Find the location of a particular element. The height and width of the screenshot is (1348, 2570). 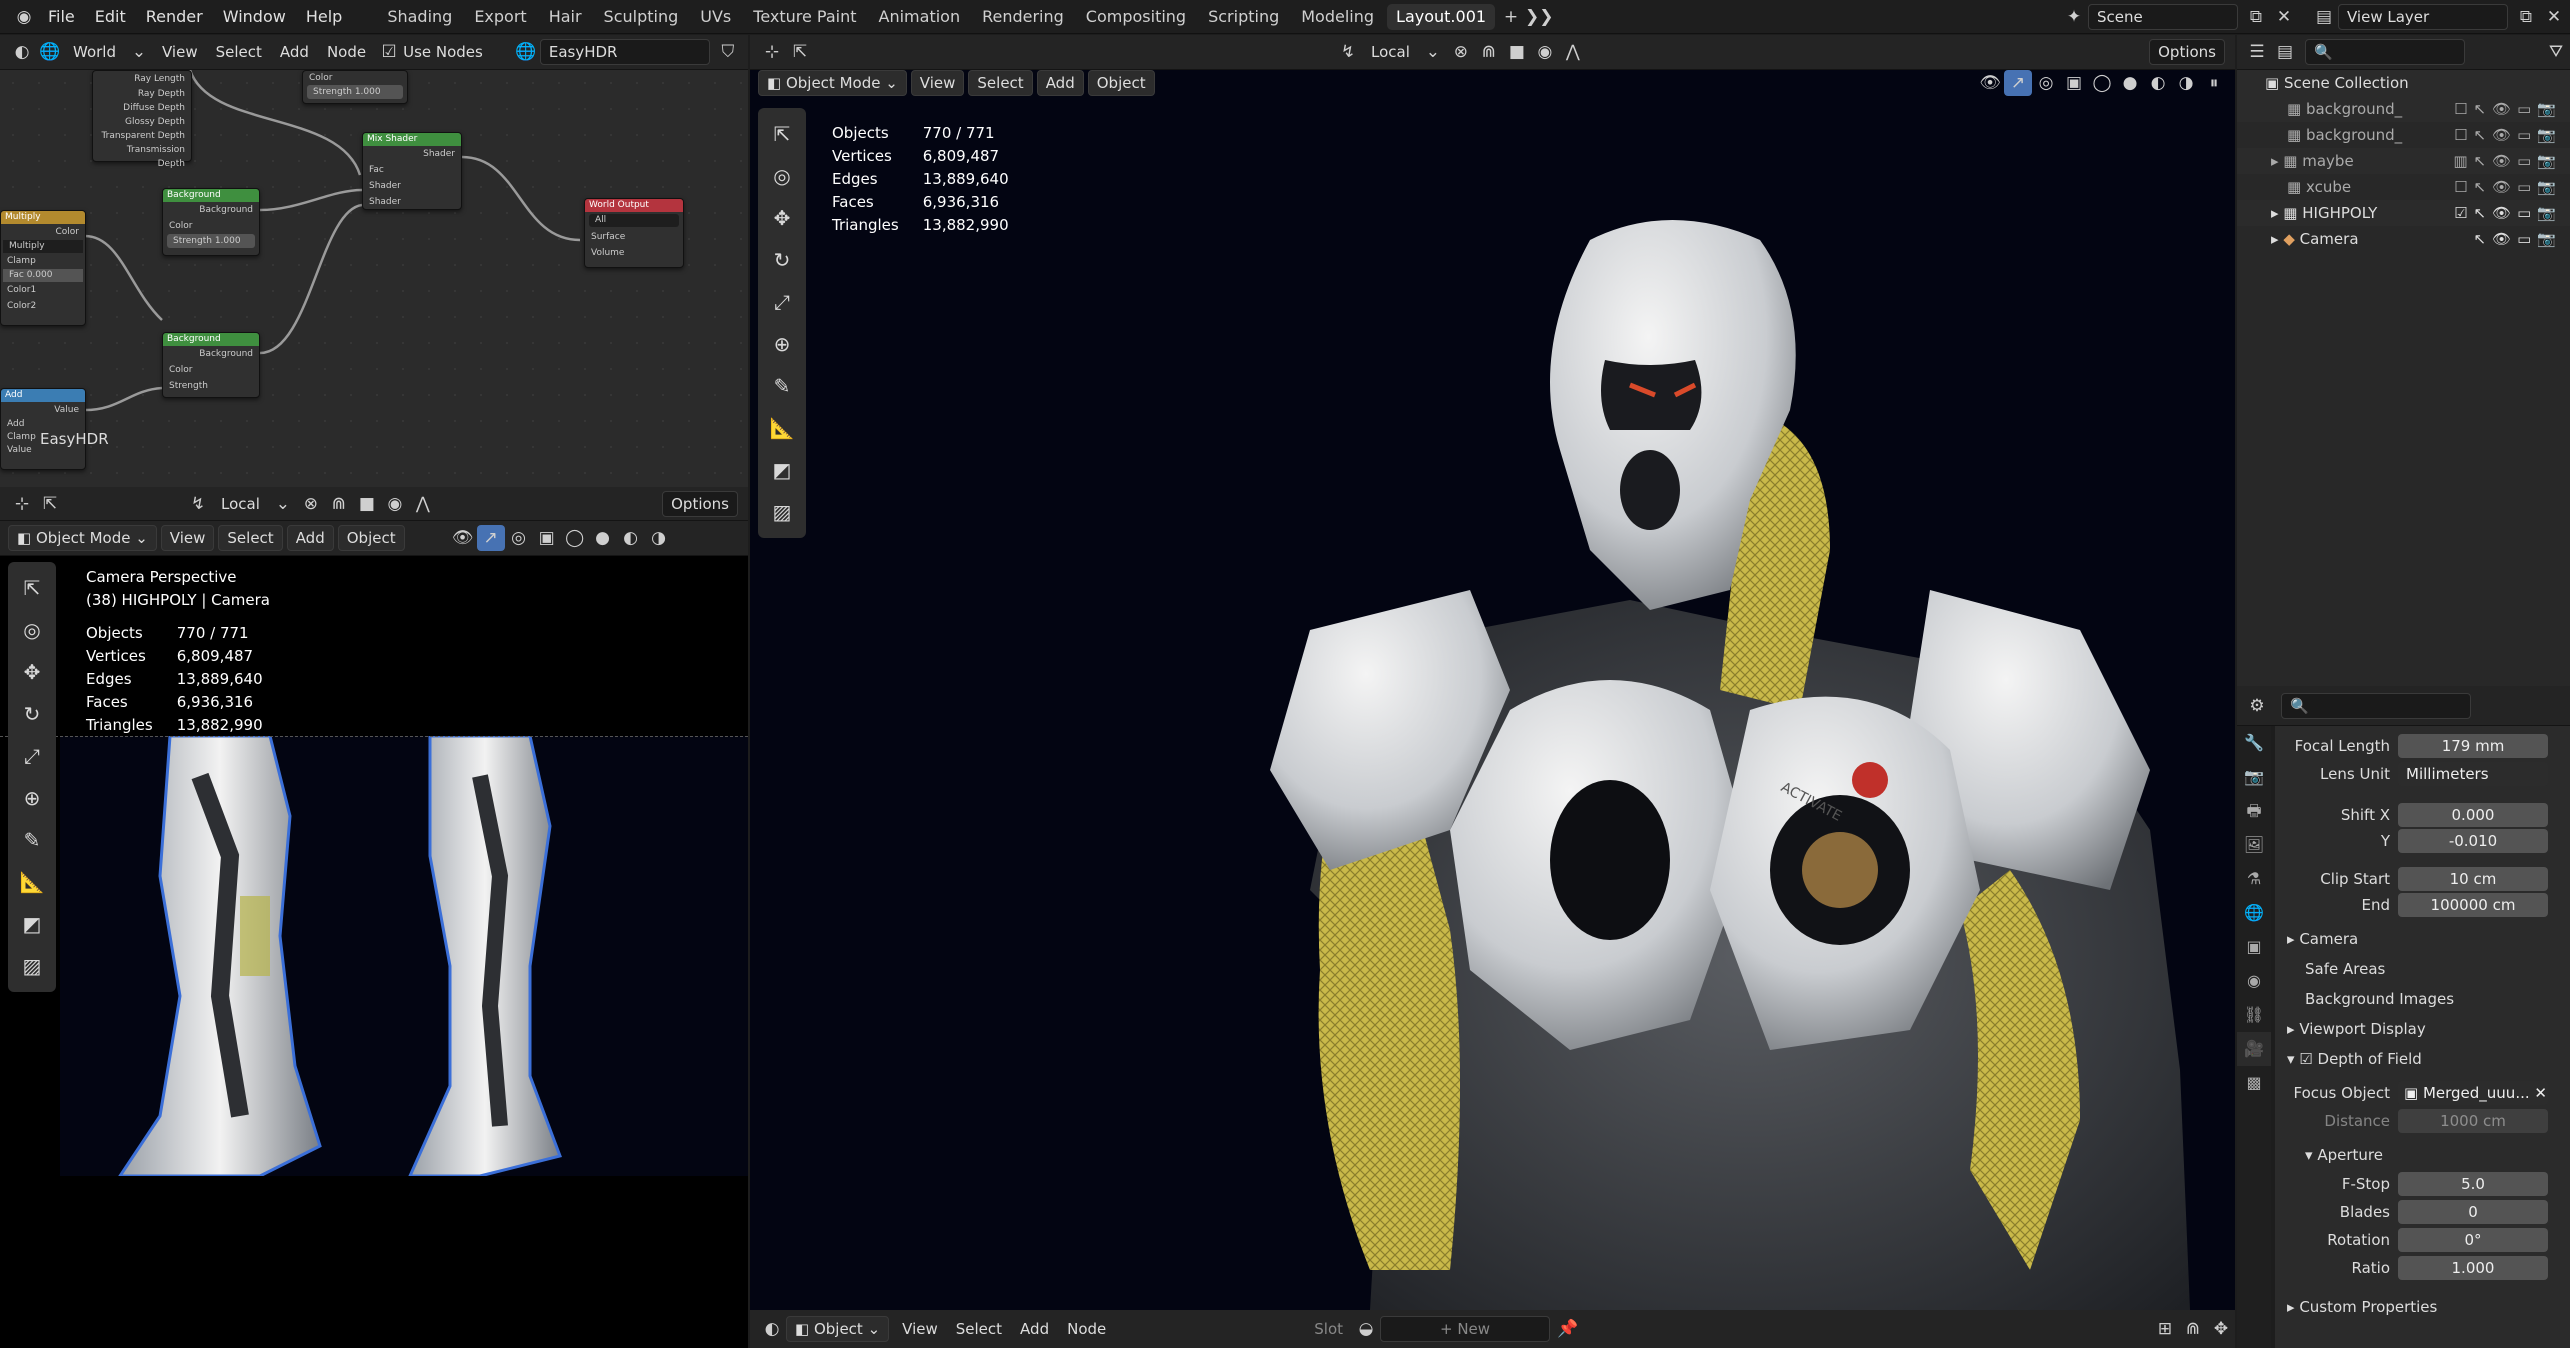

camera-data-tab-icon: 🎥 is located at coordinates (2254, 1049).